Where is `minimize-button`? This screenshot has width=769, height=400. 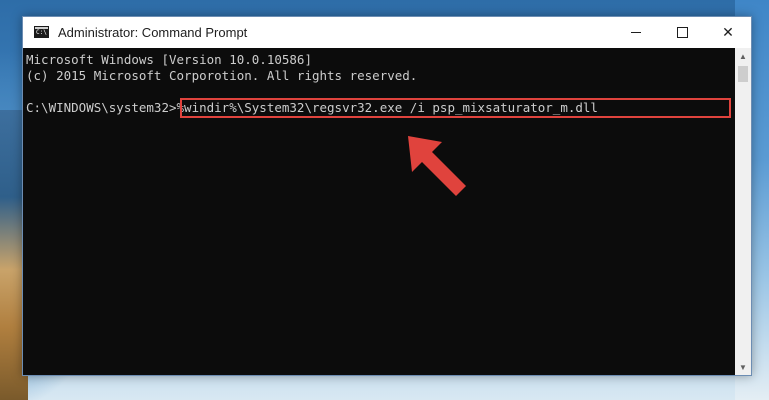 minimize-button is located at coordinates (636, 32).